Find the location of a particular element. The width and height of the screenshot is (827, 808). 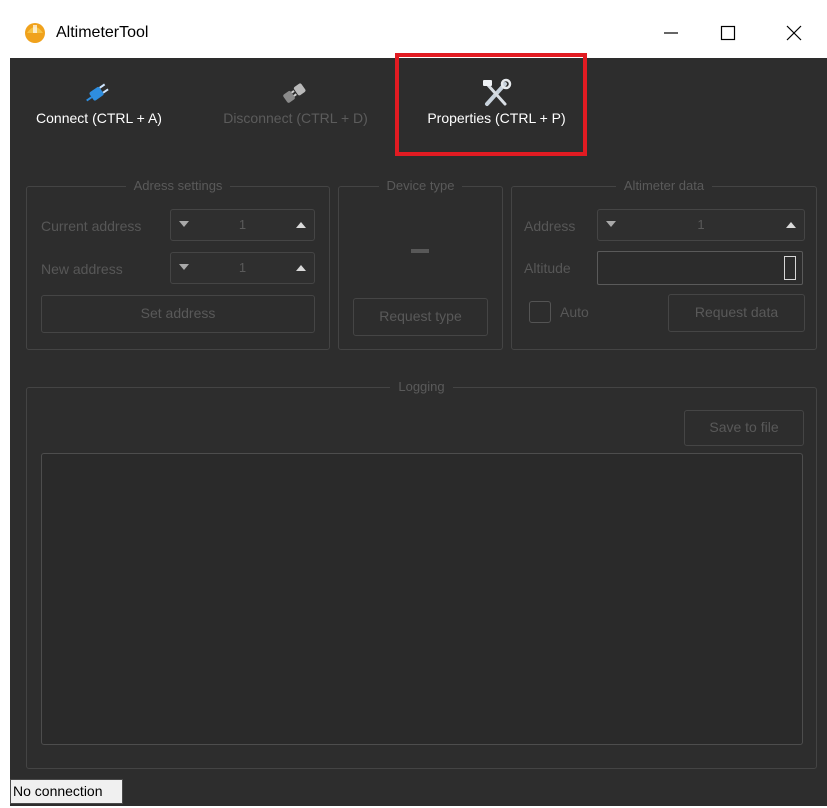

auto-checkbox is located at coordinates (540, 312).